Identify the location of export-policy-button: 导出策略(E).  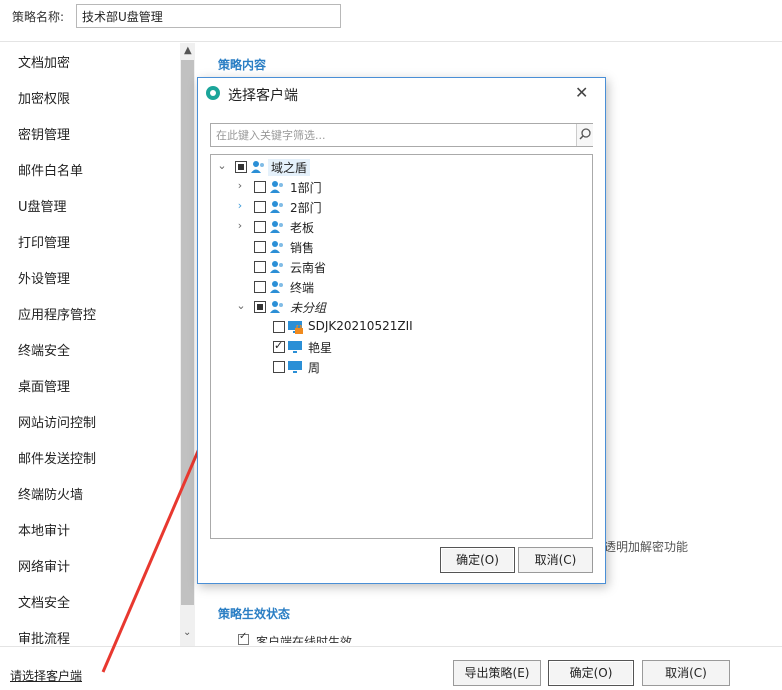
(497, 673).